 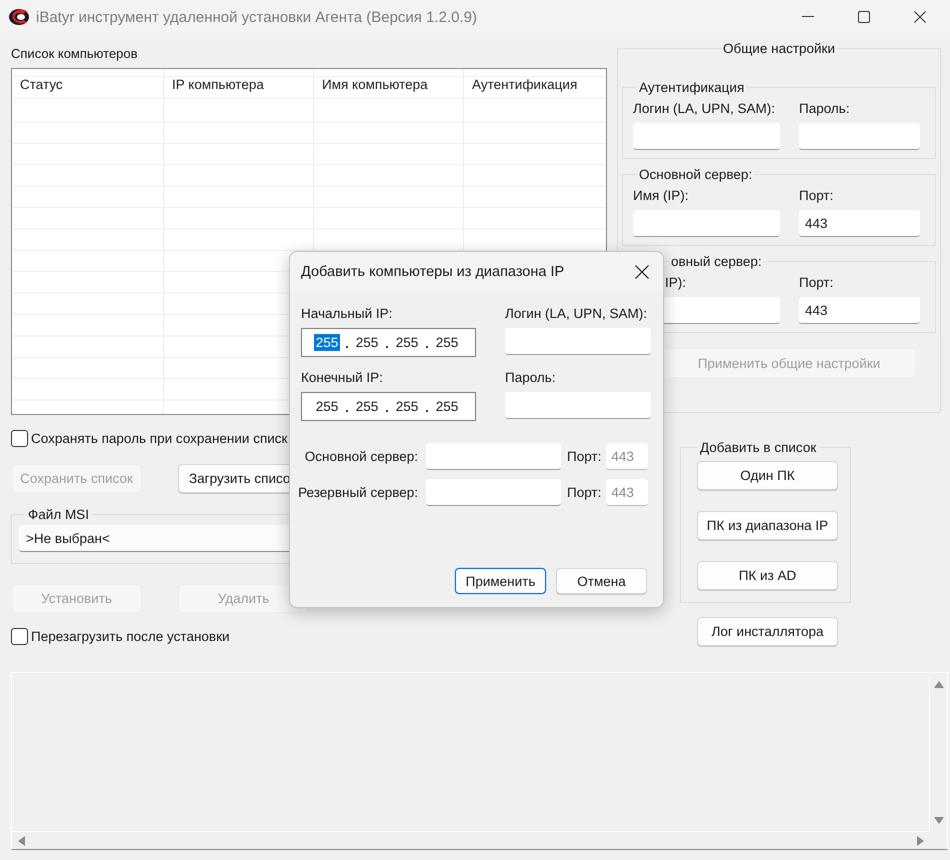 What do you see at coordinates (767, 525) in the screenshot?
I see `button: ПК из диапазона IP` at bounding box center [767, 525].